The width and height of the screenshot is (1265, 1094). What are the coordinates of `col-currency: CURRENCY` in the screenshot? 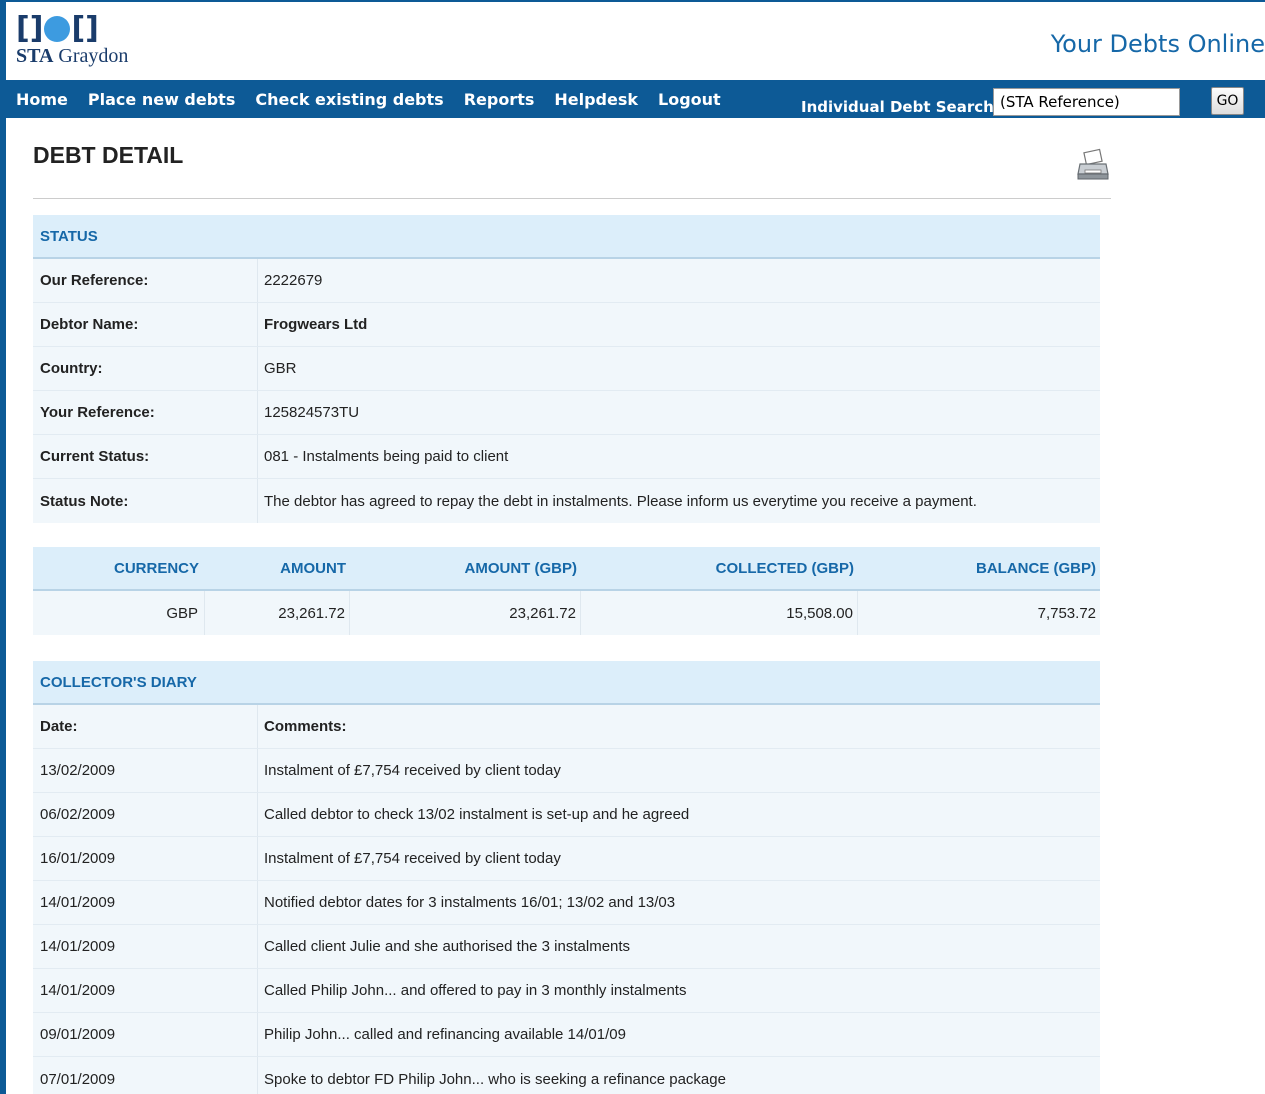 It's located at (156, 568).